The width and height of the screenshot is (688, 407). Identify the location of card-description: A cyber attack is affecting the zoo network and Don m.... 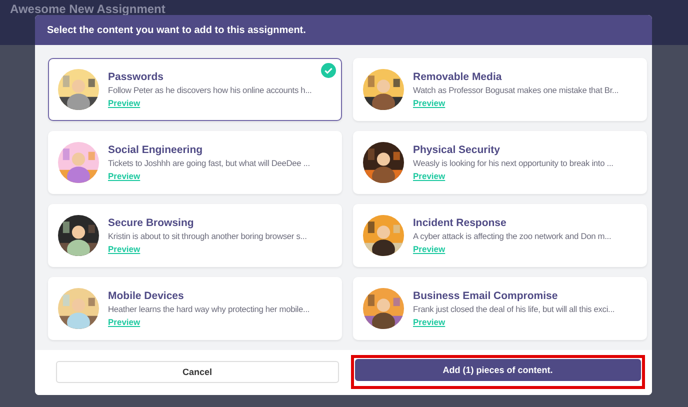
(512, 236).